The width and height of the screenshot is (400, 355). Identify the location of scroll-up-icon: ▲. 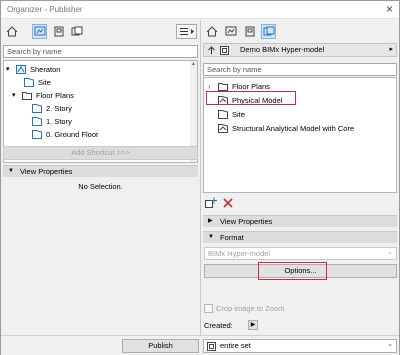
(193, 65).